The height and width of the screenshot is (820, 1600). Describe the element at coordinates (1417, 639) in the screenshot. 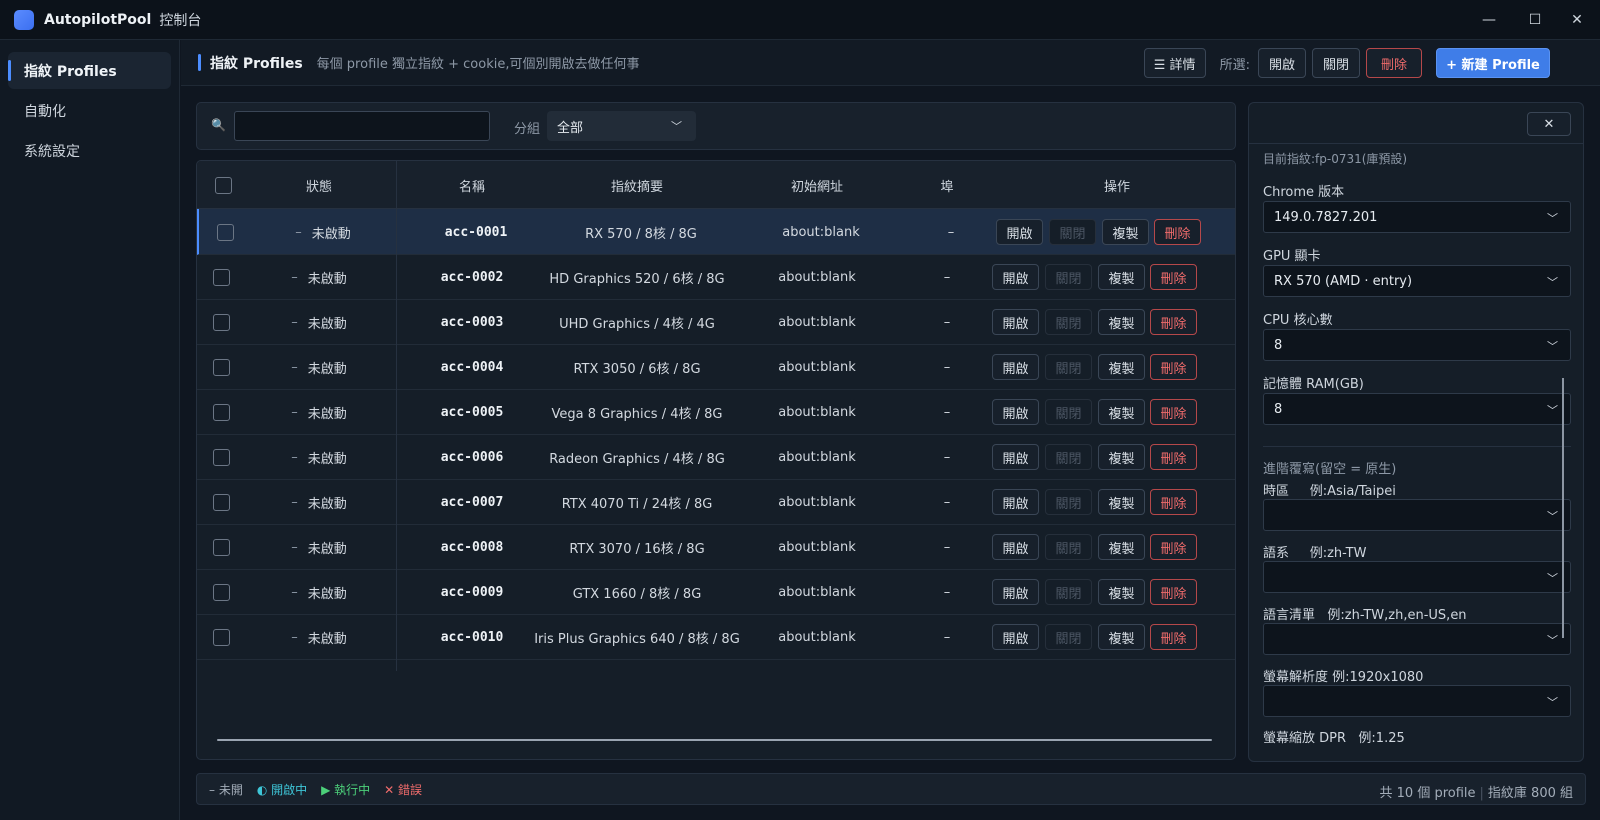

I see `languages-input: ﹀` at that location.